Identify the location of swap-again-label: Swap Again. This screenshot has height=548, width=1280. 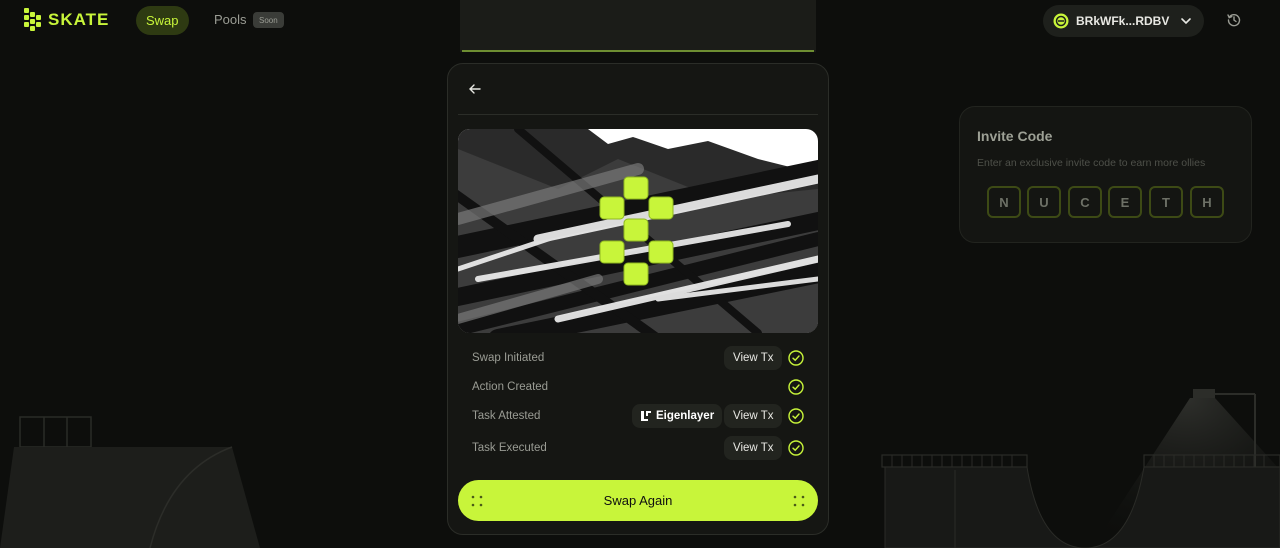
(638, 500).